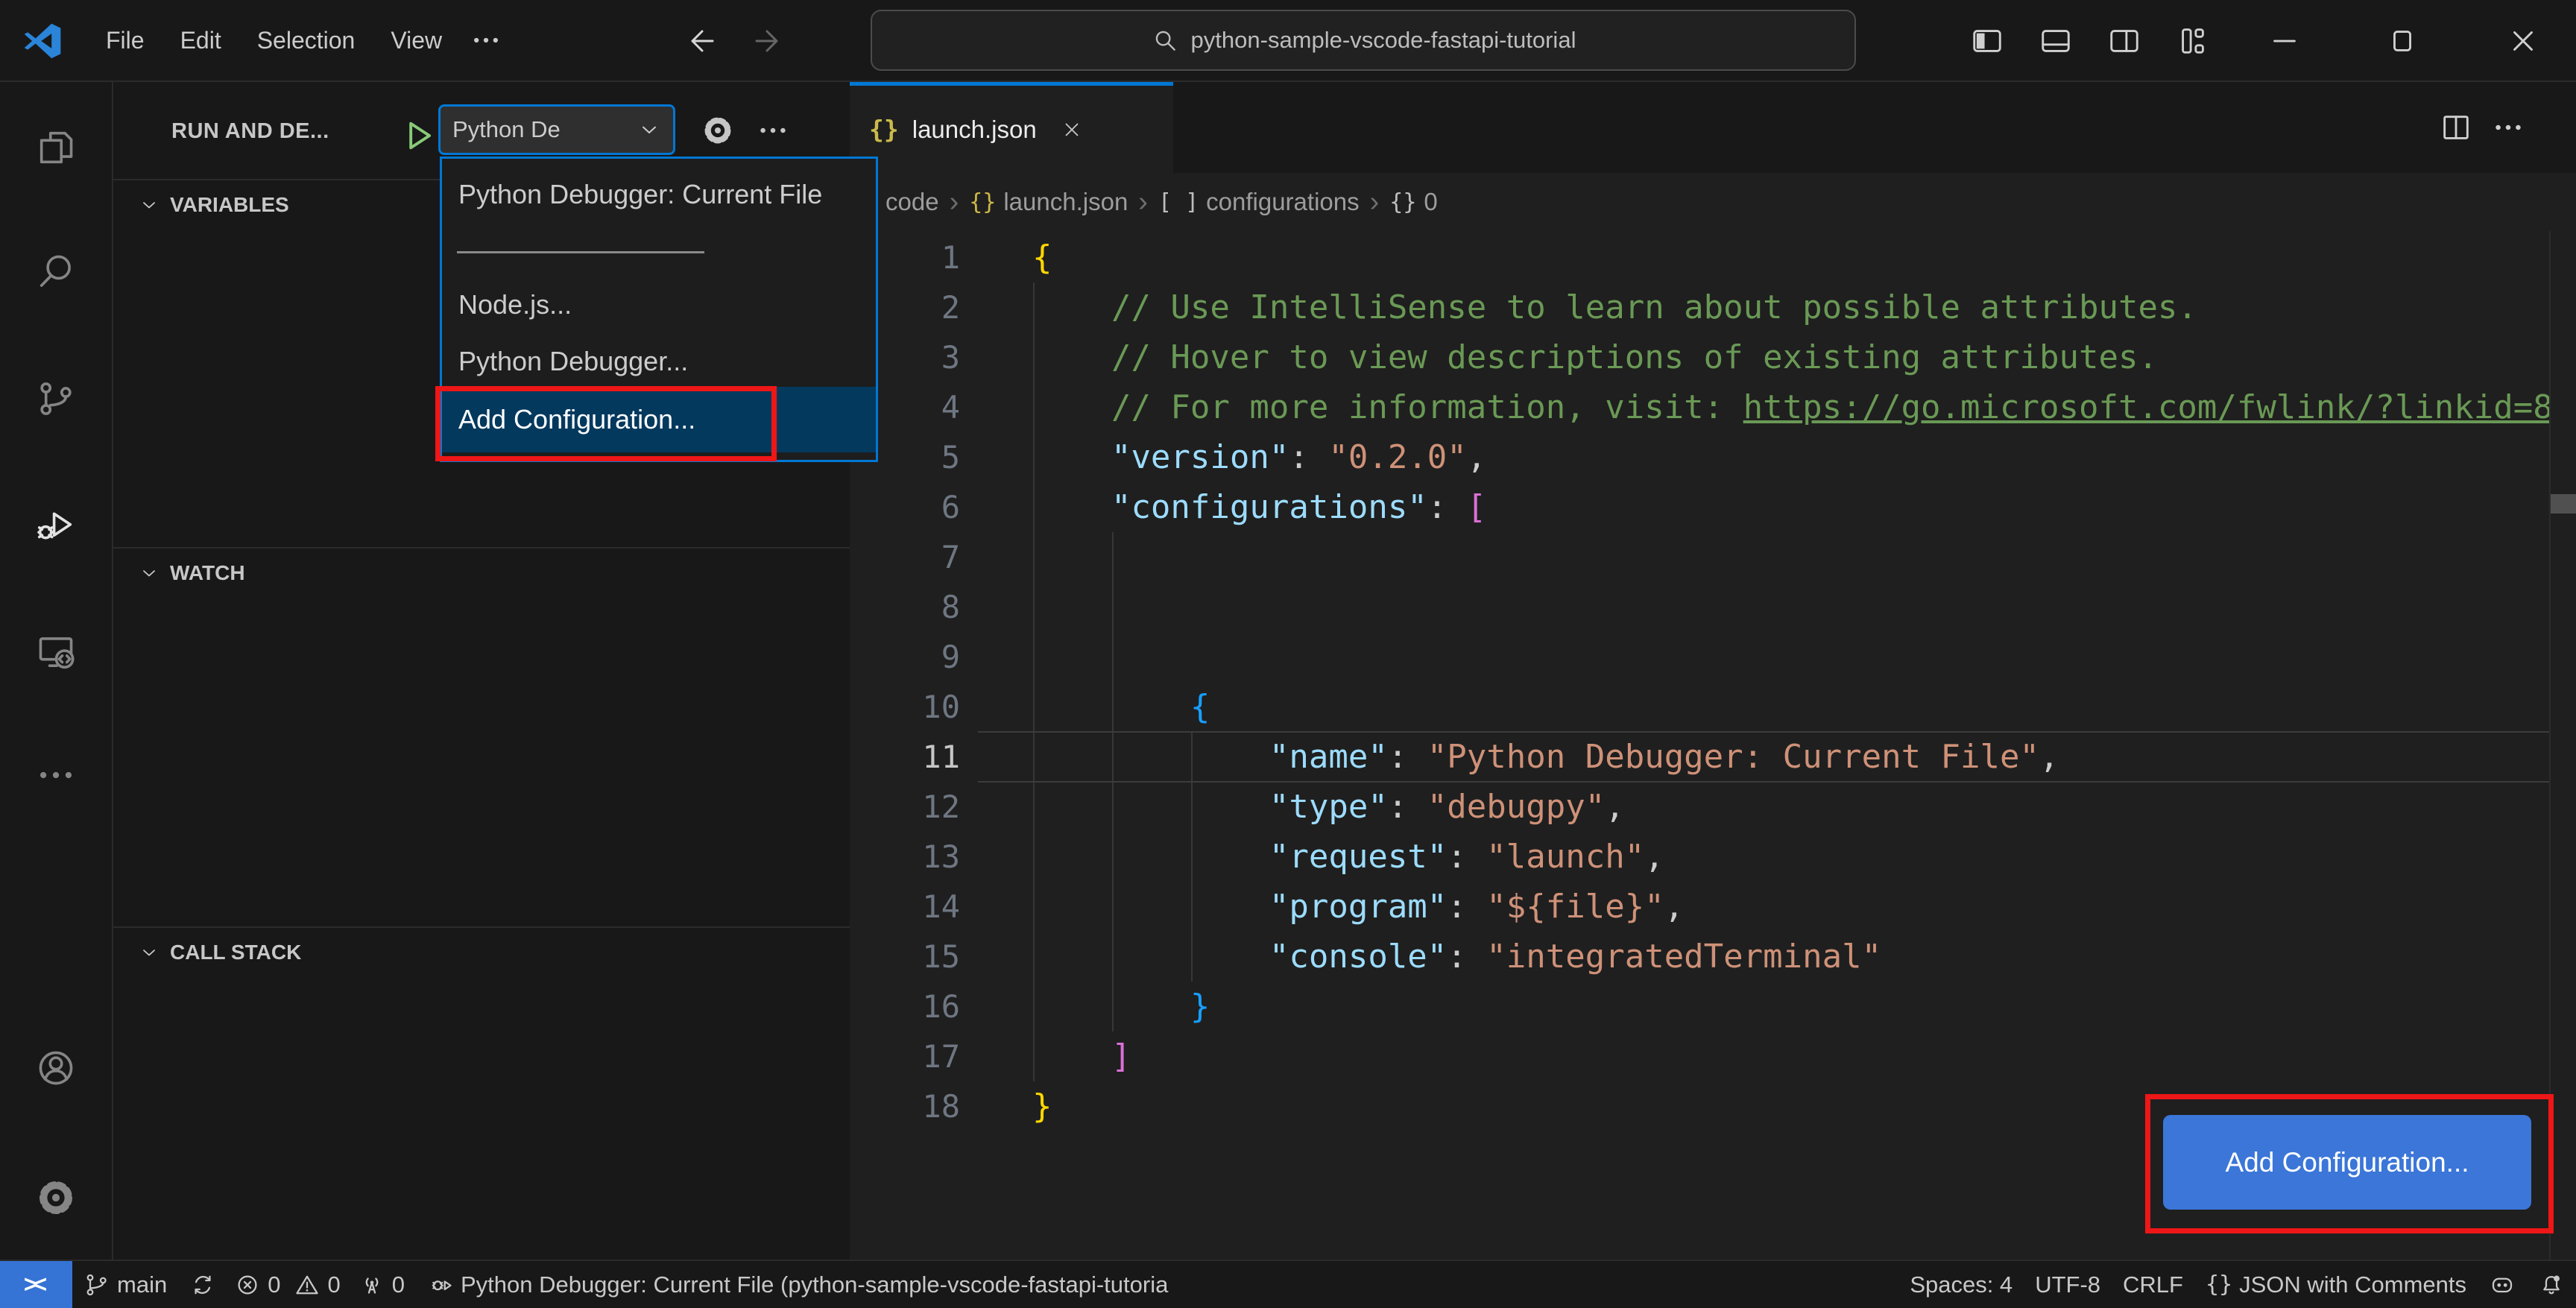  I want to click on line-number: 16, so click(941, 1006).